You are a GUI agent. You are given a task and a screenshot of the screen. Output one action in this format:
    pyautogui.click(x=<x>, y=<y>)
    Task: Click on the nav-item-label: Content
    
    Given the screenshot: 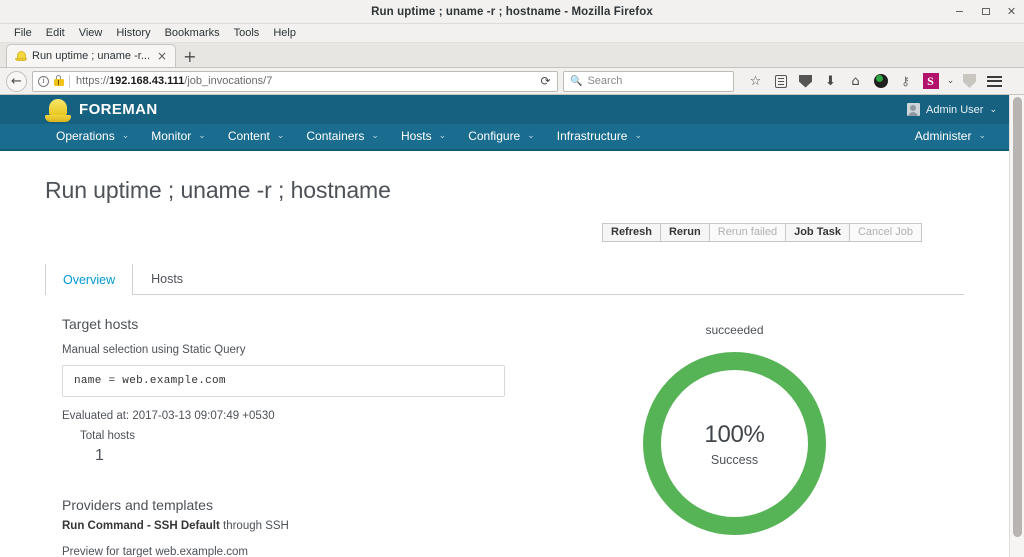 What is the action you would take?
    pyautogui.click(x=248, y=136)
    